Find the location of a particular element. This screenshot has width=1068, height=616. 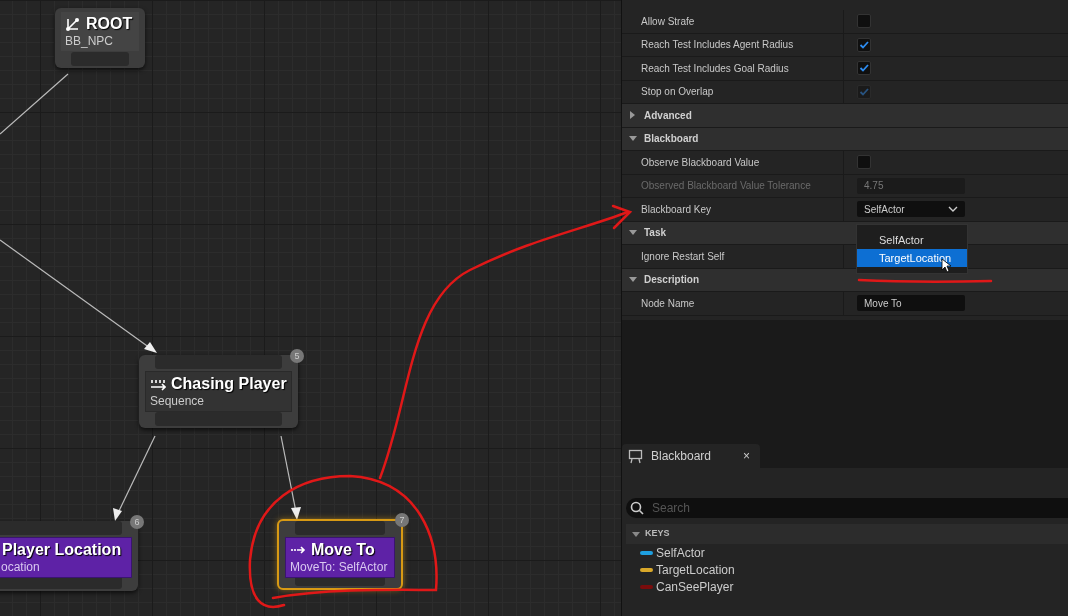

text-field: Move To is located at coordinates (911, 303).